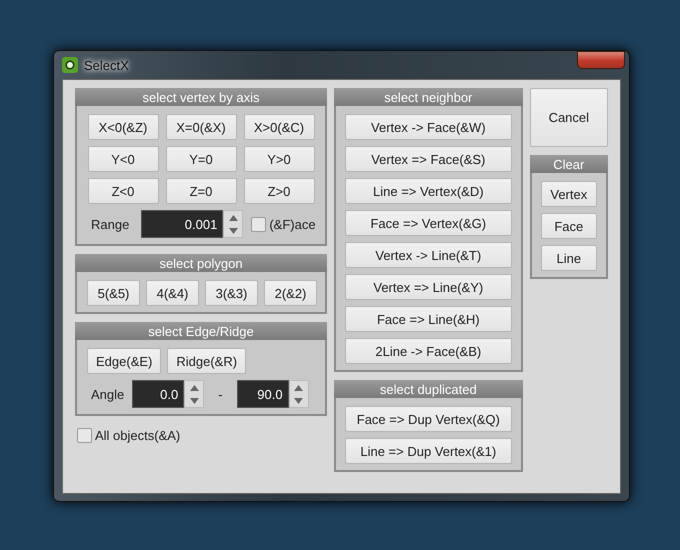 Image resolution: width=680 pixels, height=550 pixels. What do you see at coordinates (123, 127) in the screenshot?
I see `action-button: X<0(&Z)` at bounding box center [123, 127].